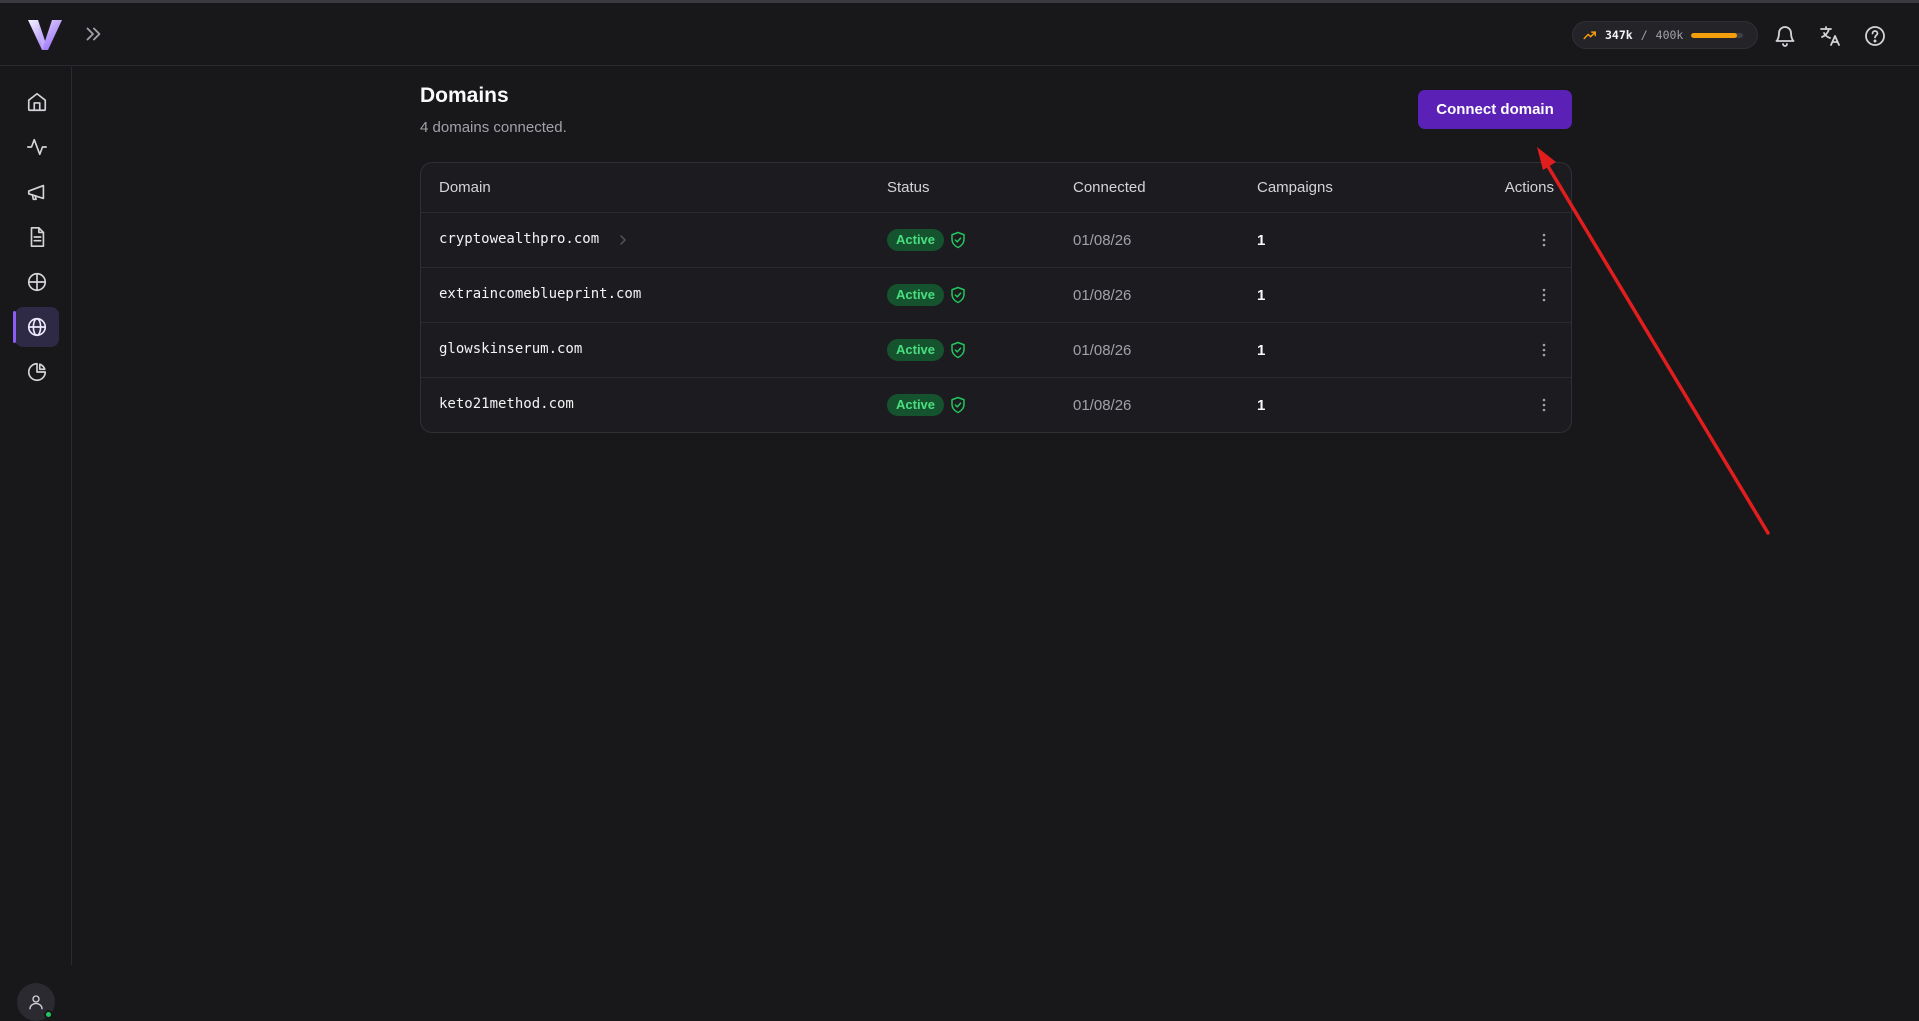  I want to click on sidebar-item-domains, so click(36, 327).